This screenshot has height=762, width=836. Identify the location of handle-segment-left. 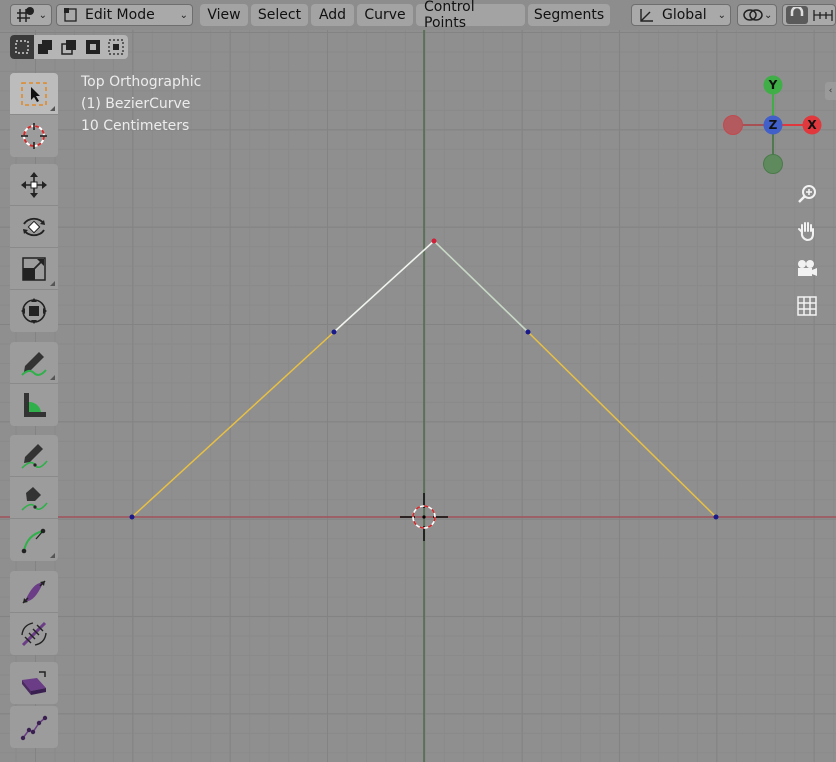
(384, 286).